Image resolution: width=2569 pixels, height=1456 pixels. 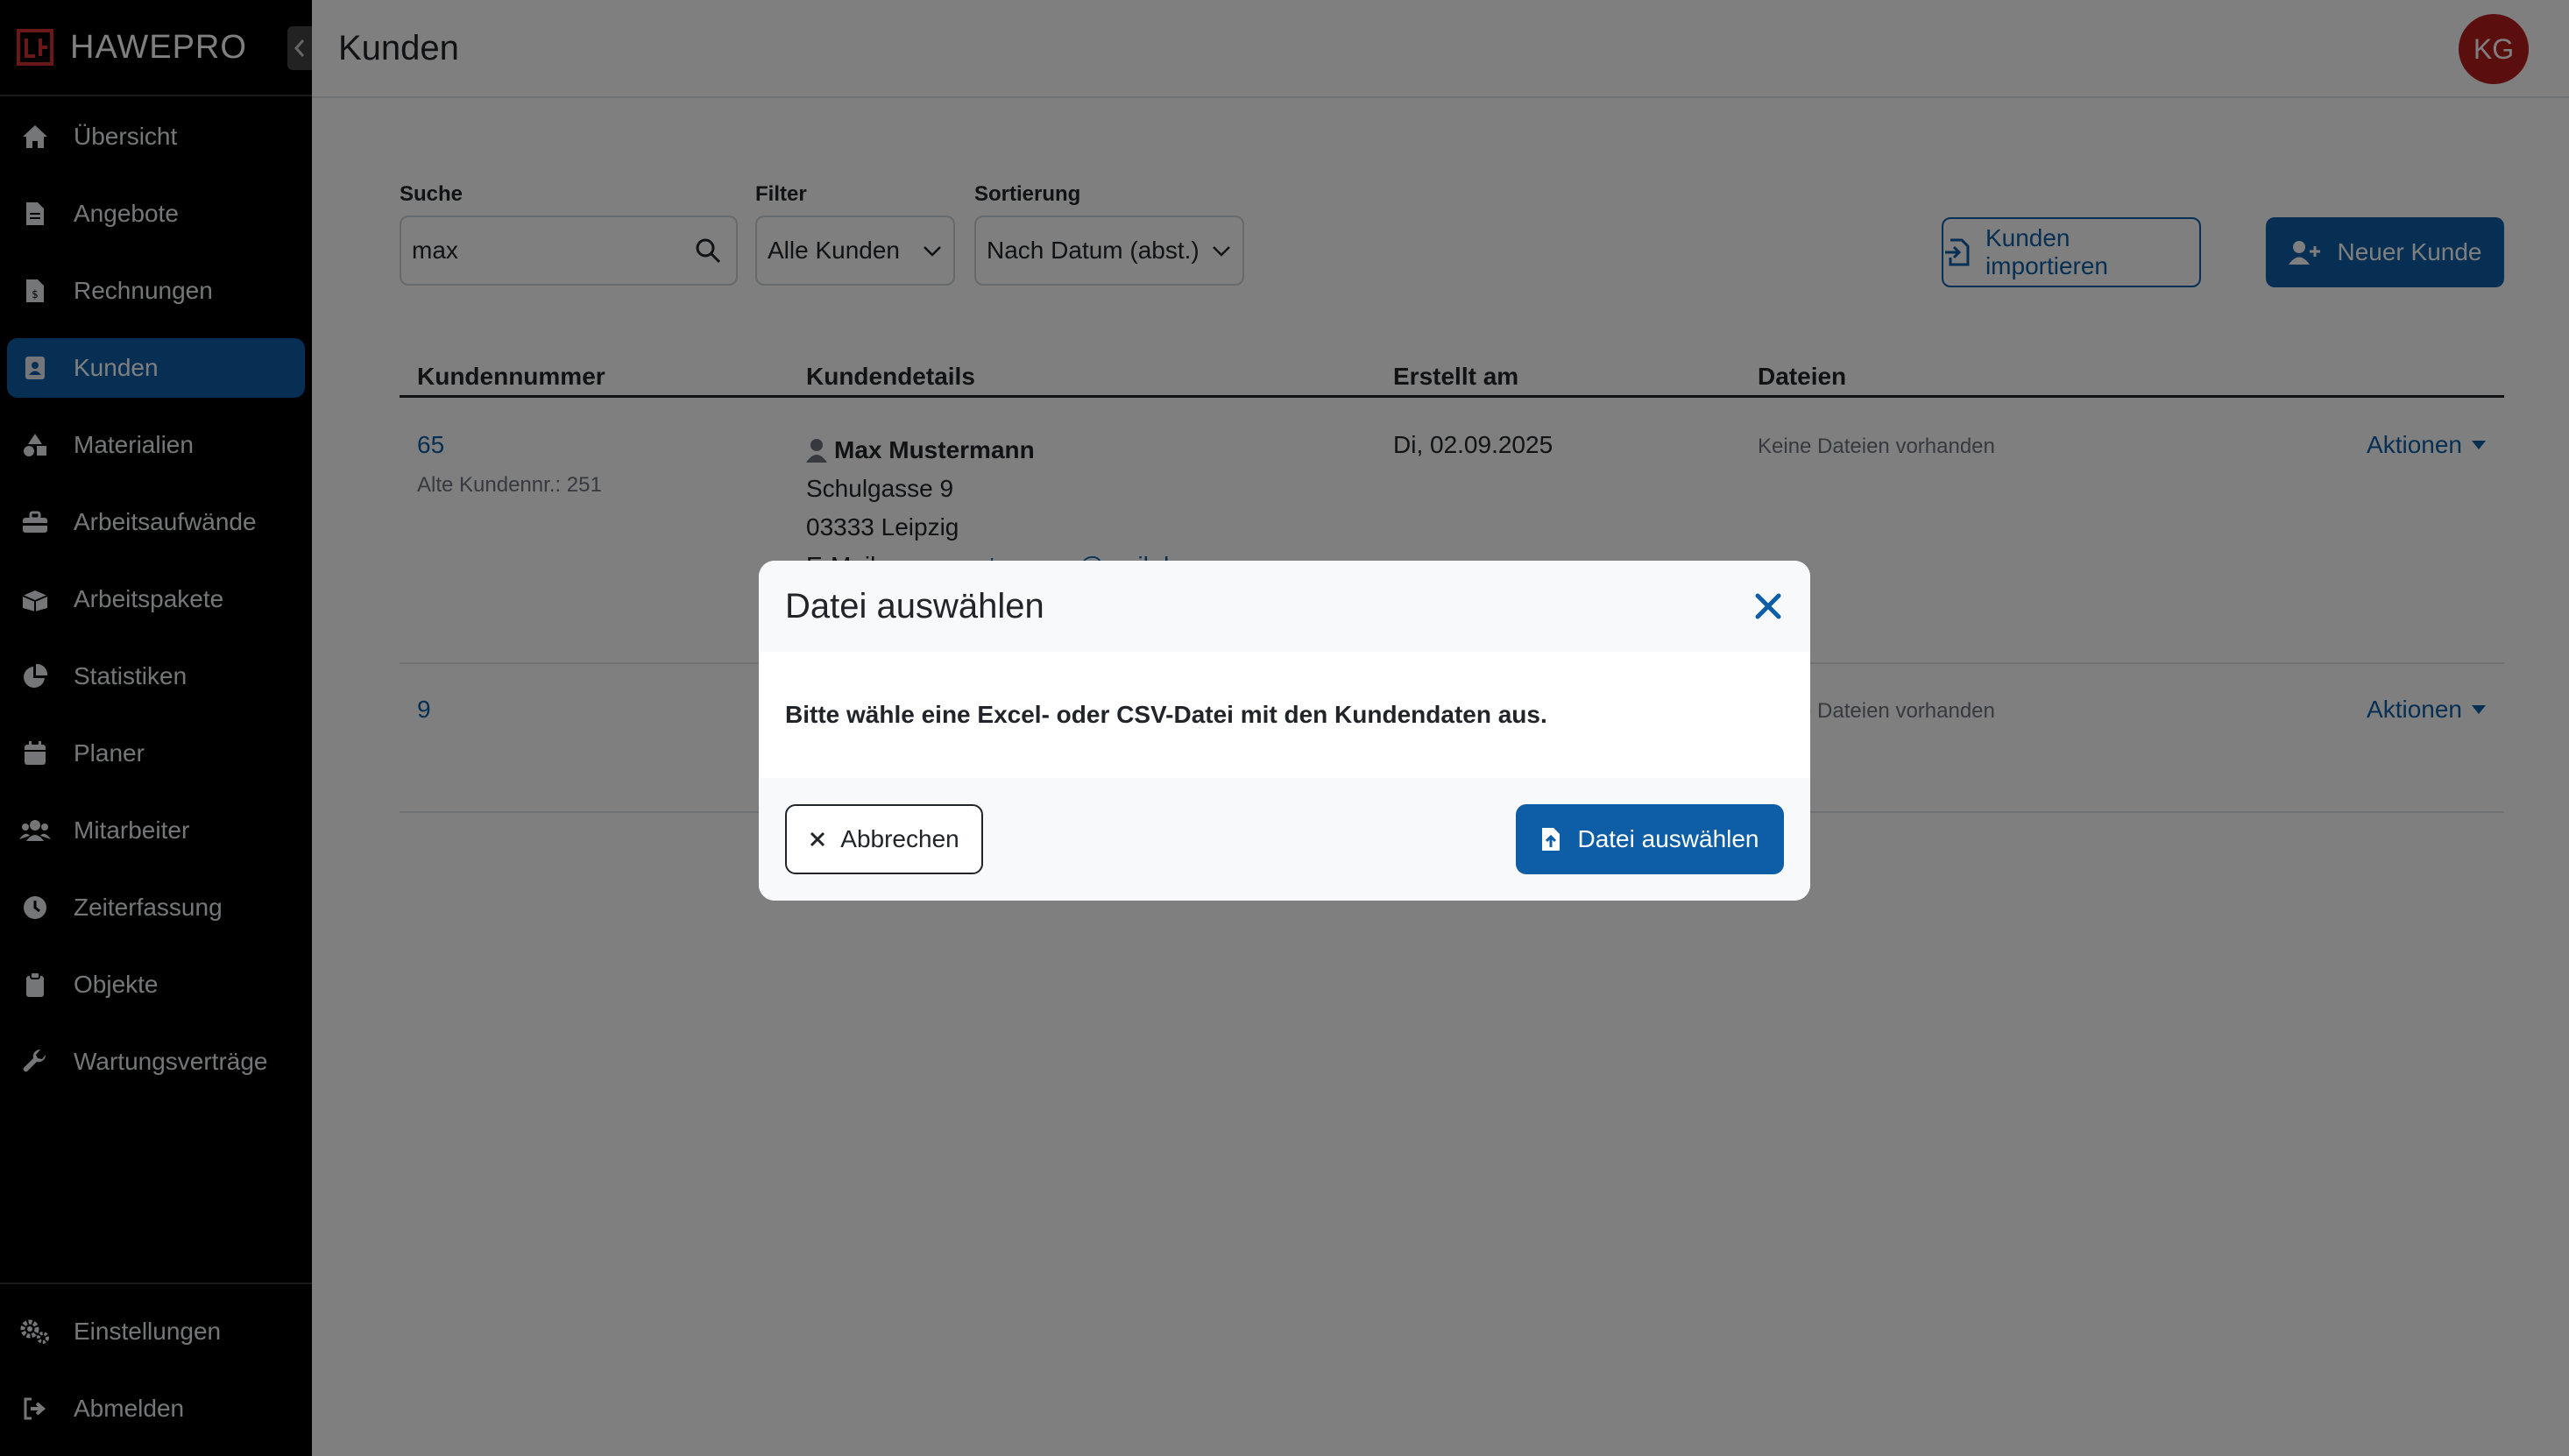 What do you see at coordinates (1284, 606) in the screenshot?
I see `dialog-header: Datei auswählen` at bounding box center [1284, 606].